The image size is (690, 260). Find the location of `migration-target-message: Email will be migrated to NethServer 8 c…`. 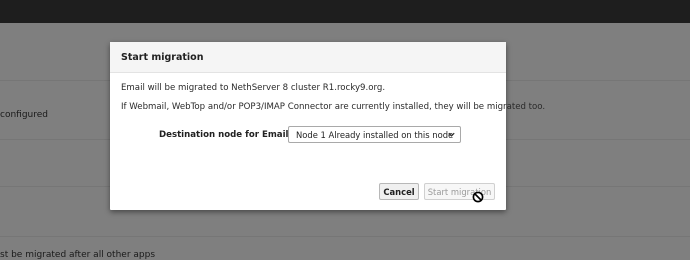

migration-target-message: Email will be migrated to NethServer 8 c… is located at coordinates (253, 88).